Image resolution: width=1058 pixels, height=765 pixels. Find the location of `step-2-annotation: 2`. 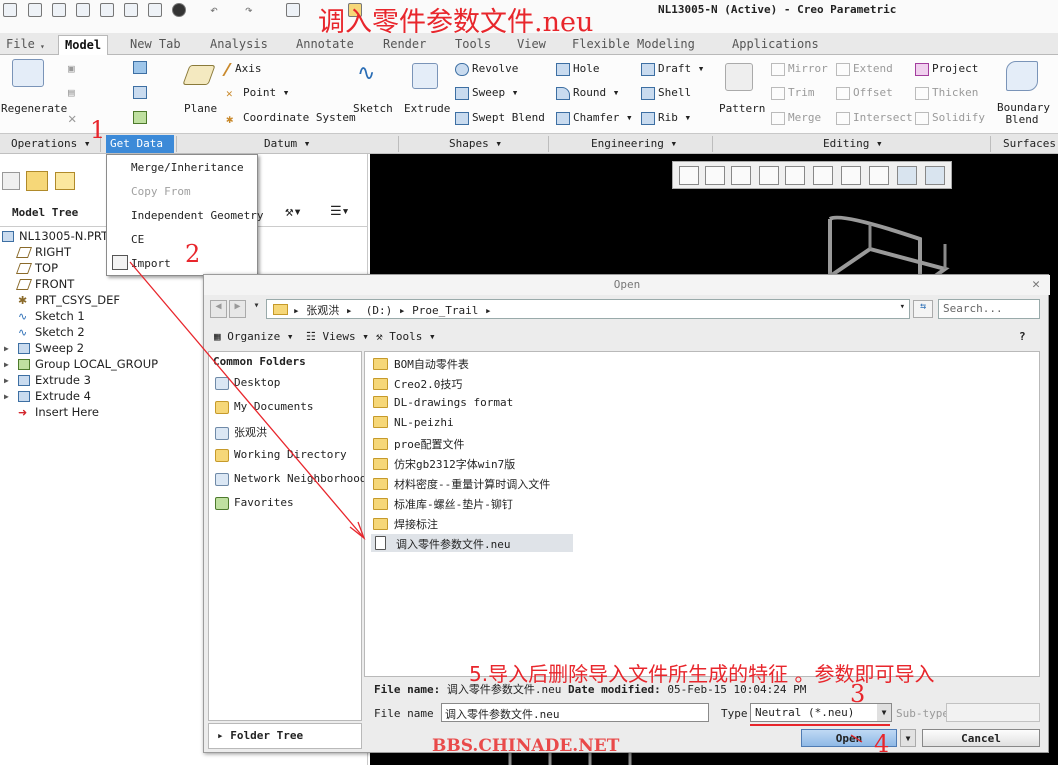

step-2-annotation: 2 is located at coordinates (193, 254).